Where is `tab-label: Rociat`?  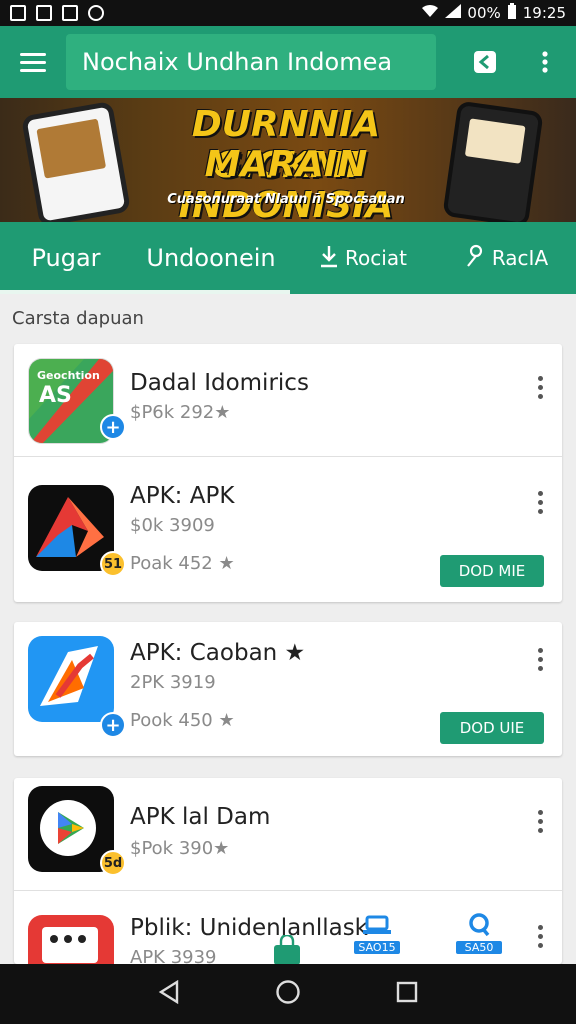
tab-label: Rociat is located at coordinates (376, 258).